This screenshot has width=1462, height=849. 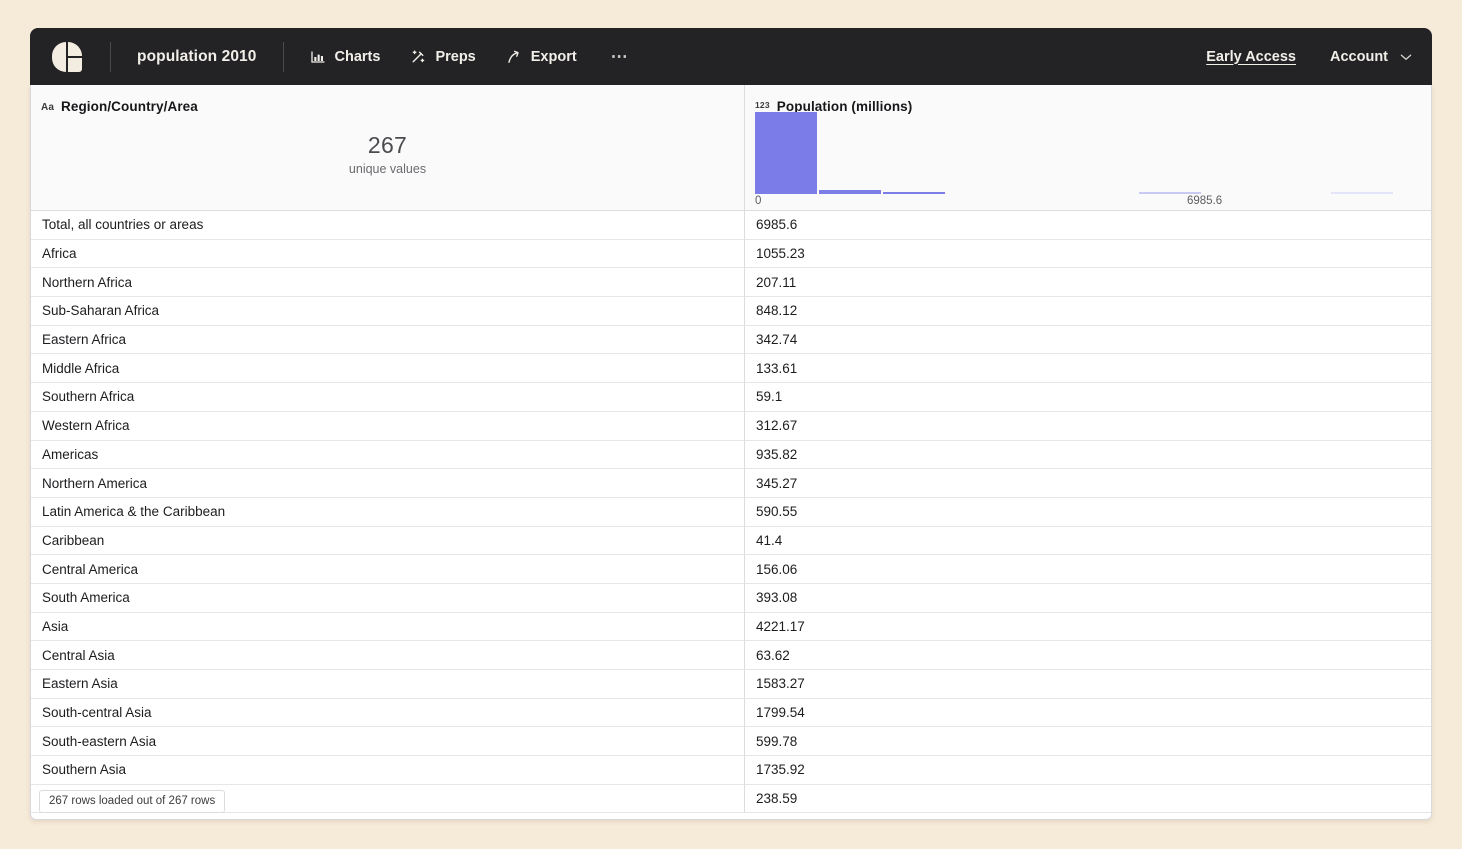 I want to click on account-menu-button: Account, so click(x=1371, y=57).